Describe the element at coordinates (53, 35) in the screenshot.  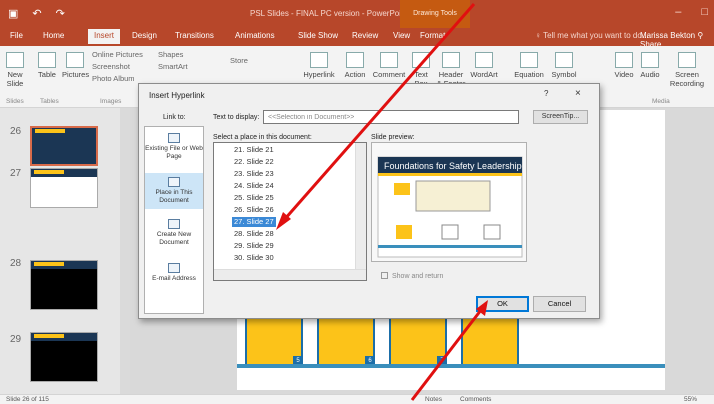
I see `tab-home: Home` at that location.